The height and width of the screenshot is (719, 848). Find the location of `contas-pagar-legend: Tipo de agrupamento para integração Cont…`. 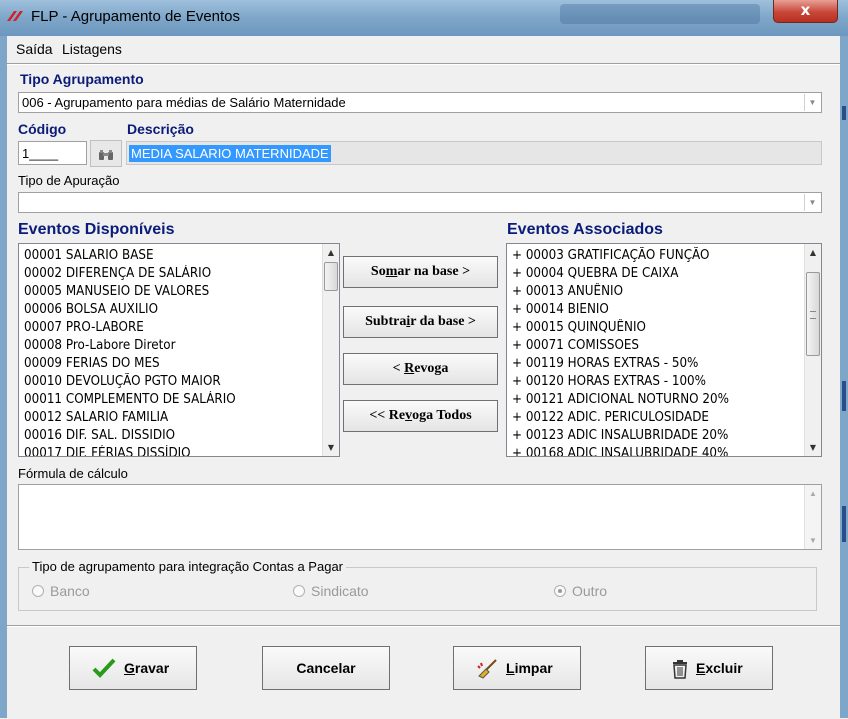

contas-pagar-legend: Tipo de agrupamento para integração Cont… is located at coordinates (187, 566).